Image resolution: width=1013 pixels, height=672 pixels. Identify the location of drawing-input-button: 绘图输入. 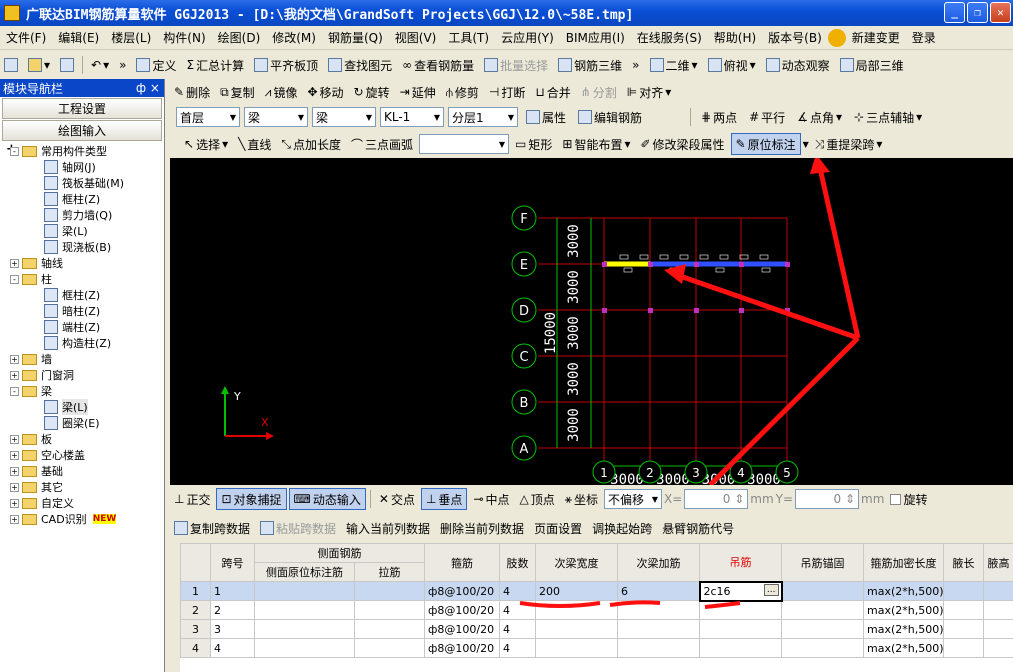
(82, 130).